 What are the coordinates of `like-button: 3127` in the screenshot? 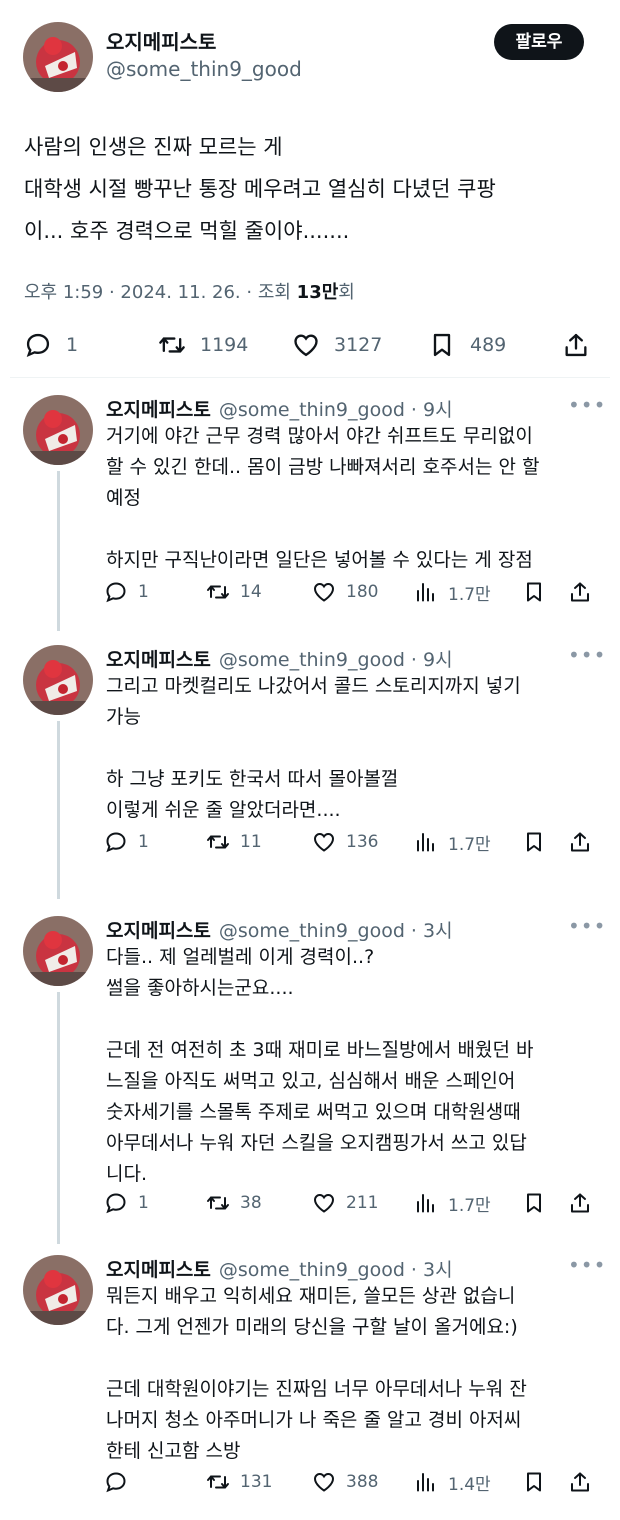 It's located at (337, 345).